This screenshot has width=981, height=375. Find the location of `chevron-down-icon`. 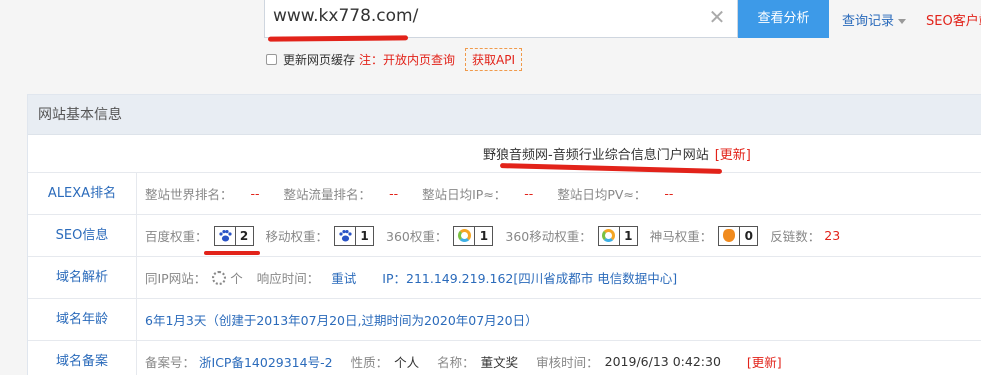

chevron-down-icon is located at coordinates (902, 21).